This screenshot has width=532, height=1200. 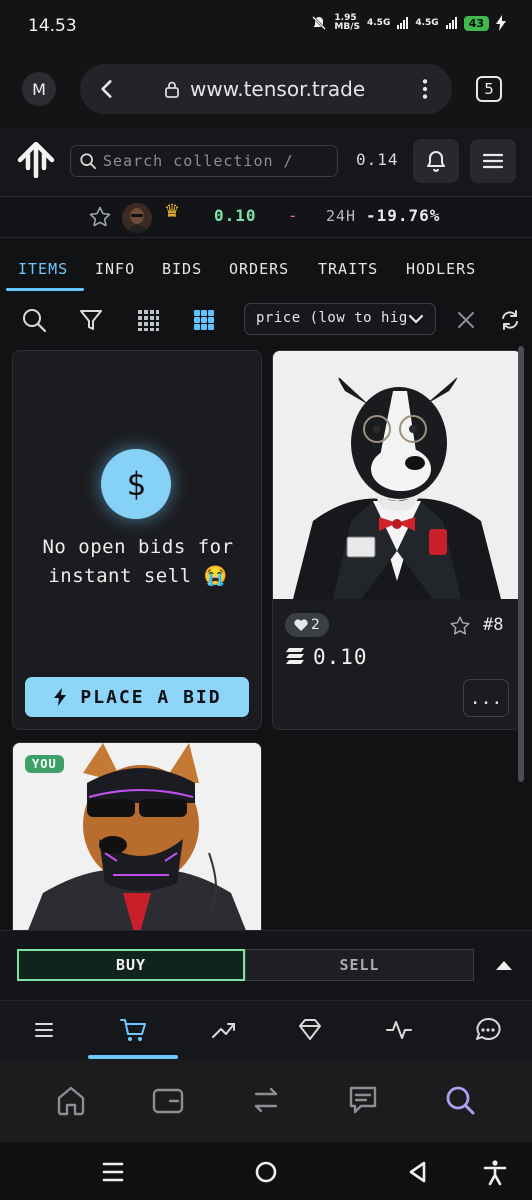 What do you see at coordinates (403, 215) in the screenshot?
I see `h24-change: -19.76%` at bounding box center [403, 215].